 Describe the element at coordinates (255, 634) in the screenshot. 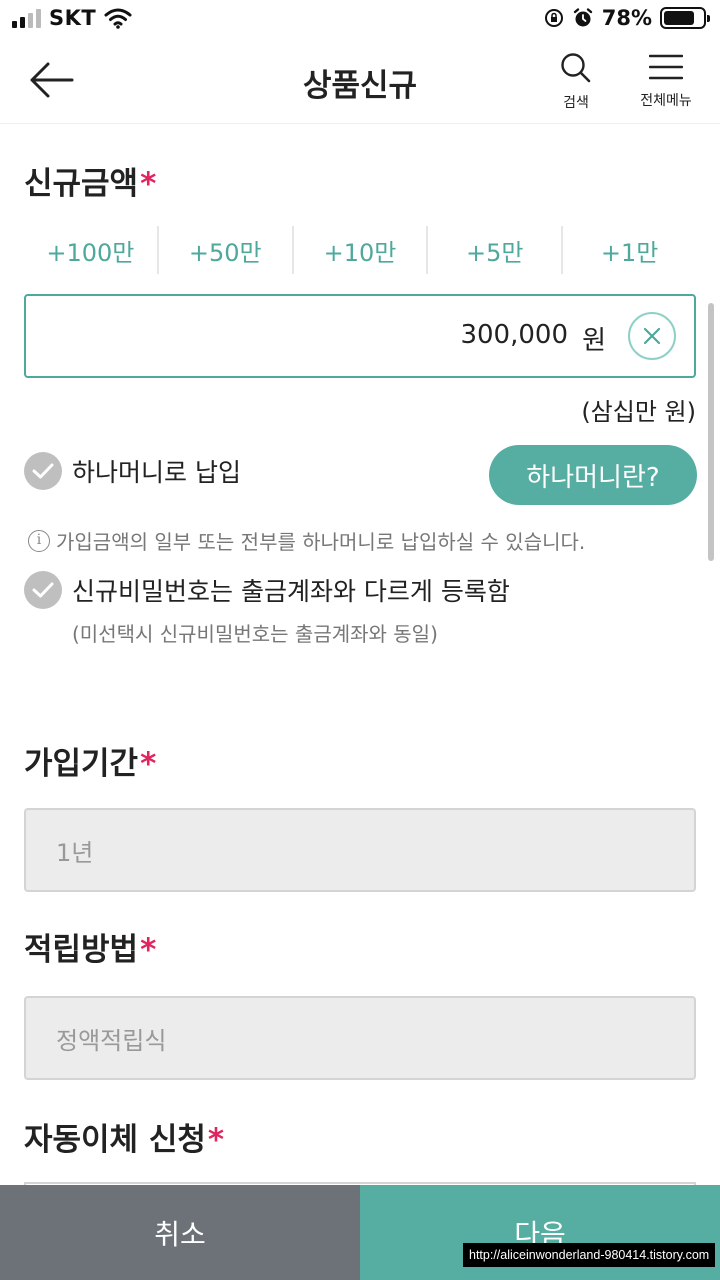

I see `password-option-note: (미선택시 신규비밀번호는 출금계좌와 동일)` at that location.